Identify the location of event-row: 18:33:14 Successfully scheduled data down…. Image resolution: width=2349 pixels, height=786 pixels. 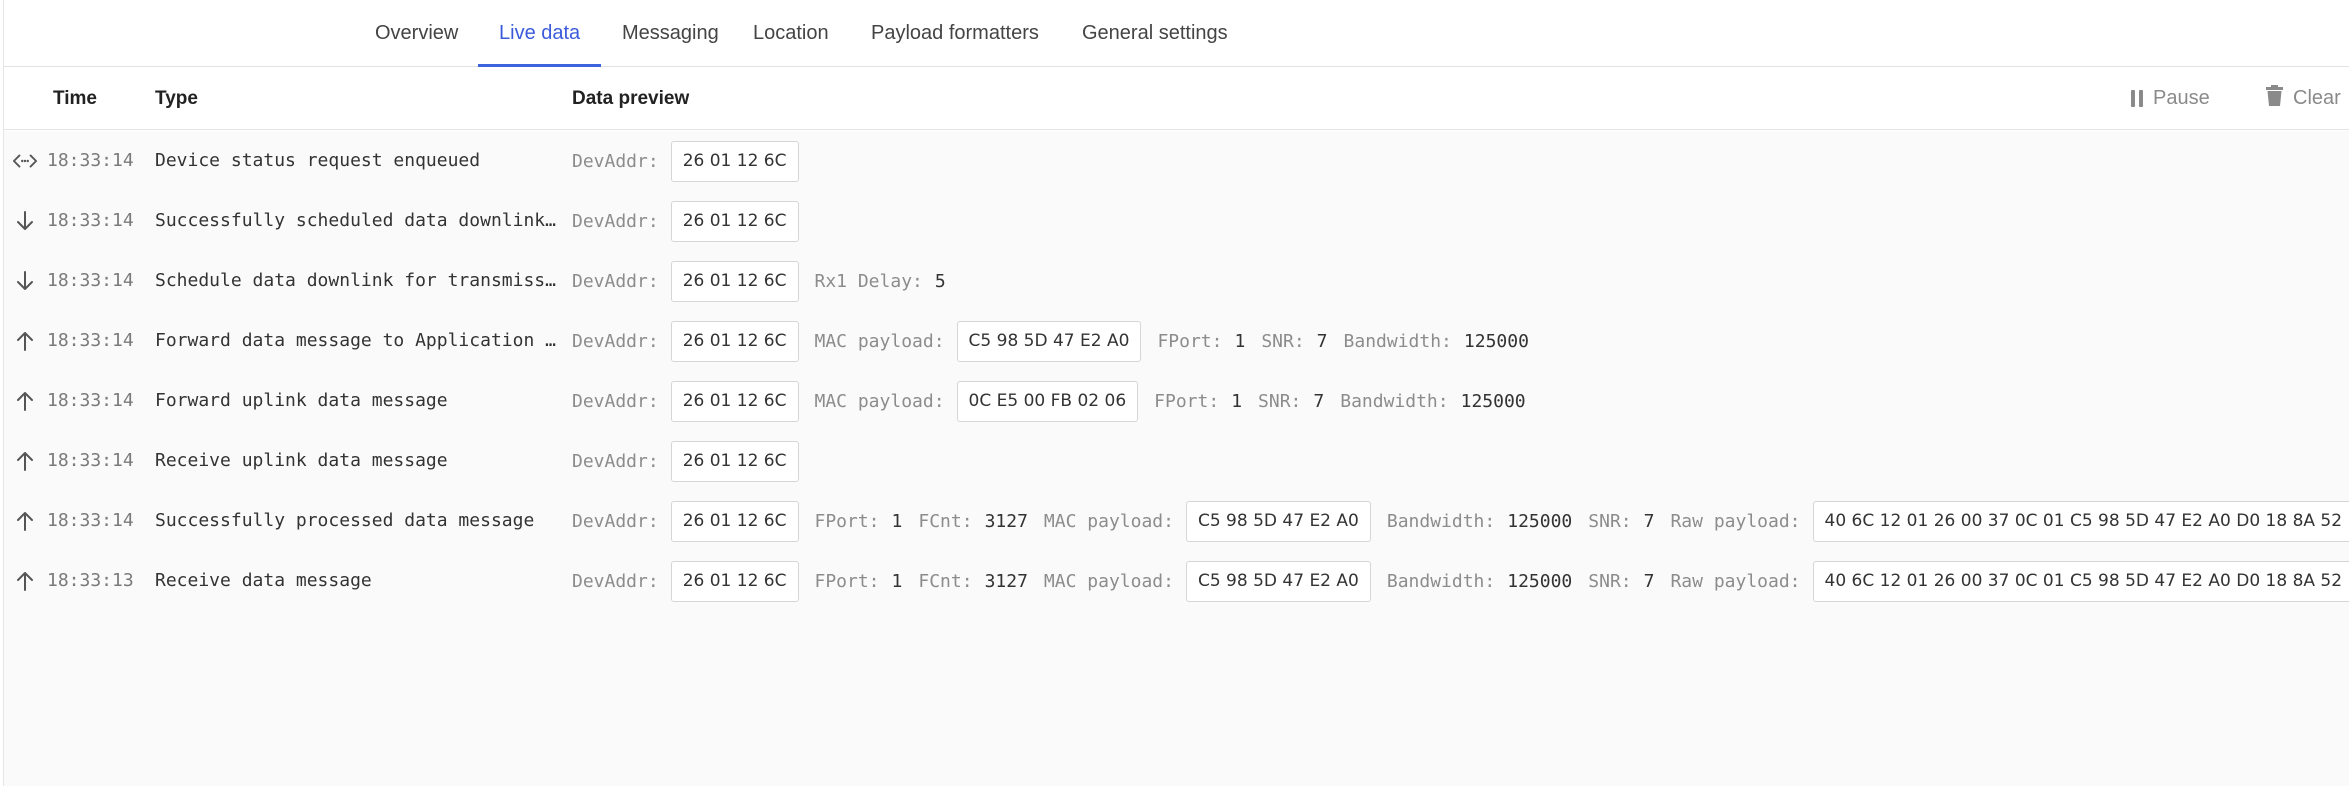
(1176, 221).